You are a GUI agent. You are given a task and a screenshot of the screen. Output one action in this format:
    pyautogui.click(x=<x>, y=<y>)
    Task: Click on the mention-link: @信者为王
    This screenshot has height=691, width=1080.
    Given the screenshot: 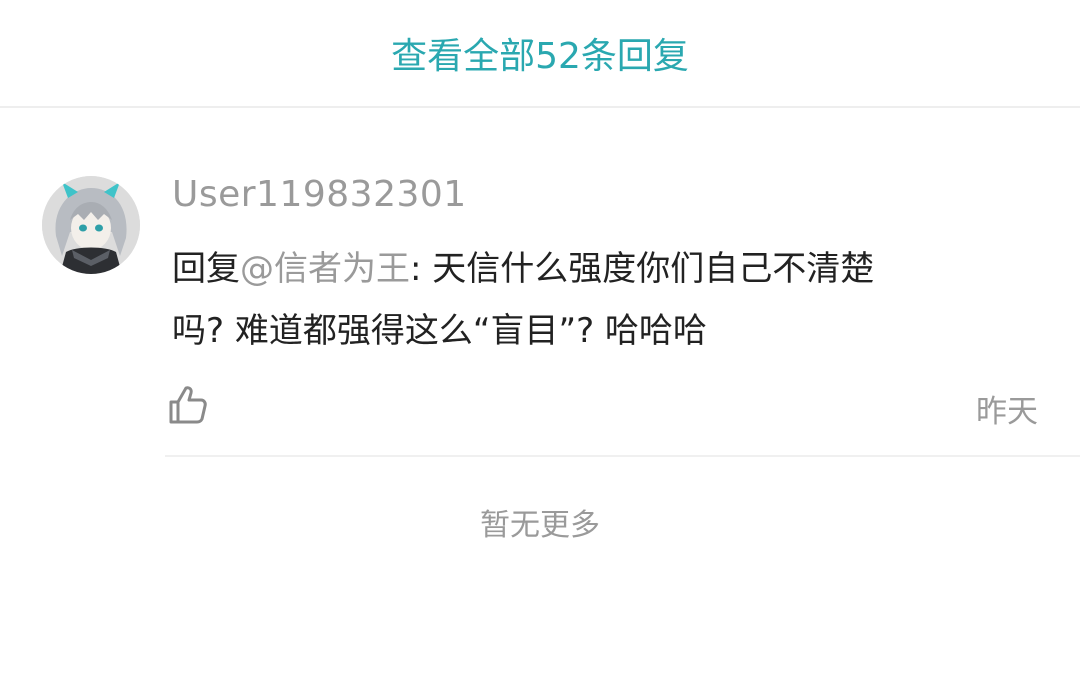 What is the action you would take?
    pyautogui.click(x=325, y=269)
    